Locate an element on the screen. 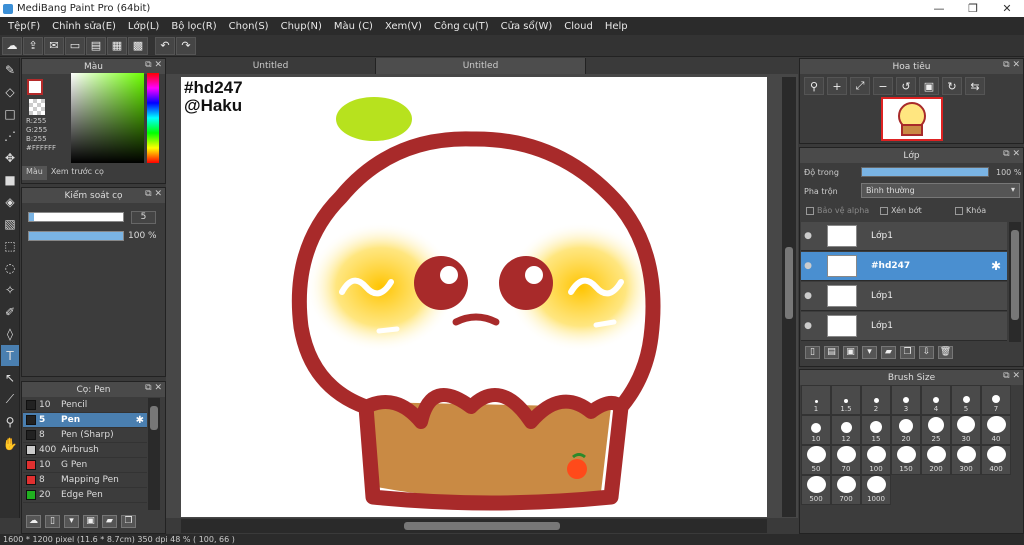 This screenshot has height=545, width=1024. eraser-tool-icon: ◇ is located at coordinates (10, 91).